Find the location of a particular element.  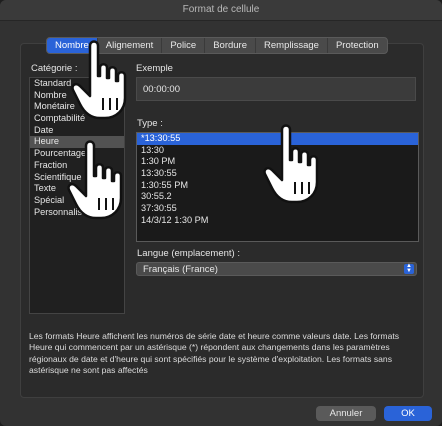

example-label: Exemple is located at coordinates (154, 68).